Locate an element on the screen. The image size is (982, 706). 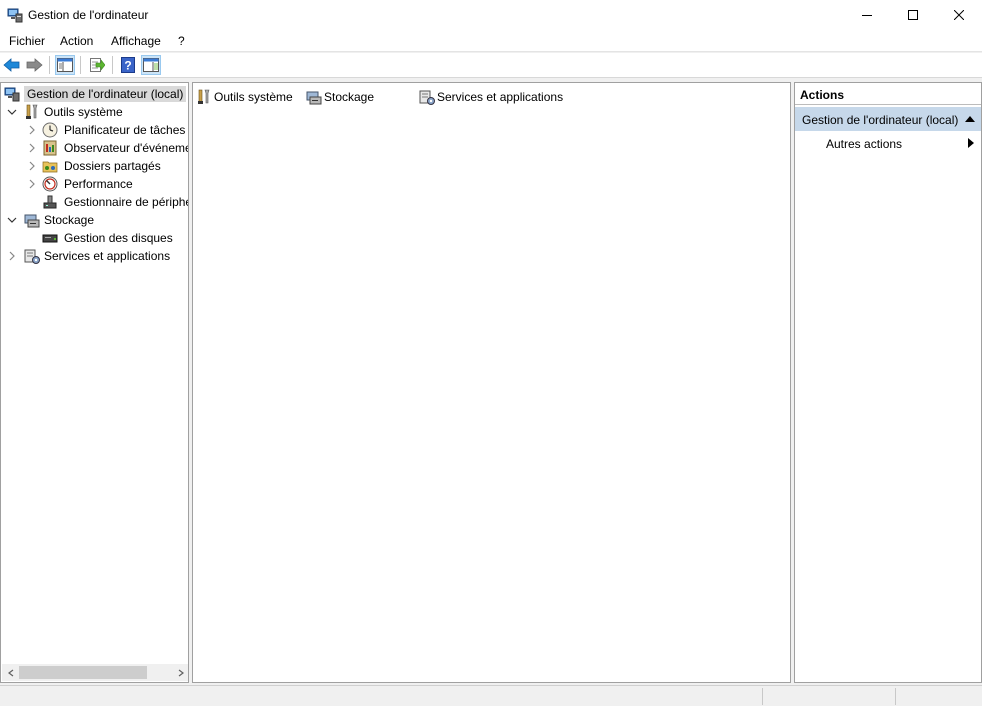
close-button is located at coordinates (959, 15).